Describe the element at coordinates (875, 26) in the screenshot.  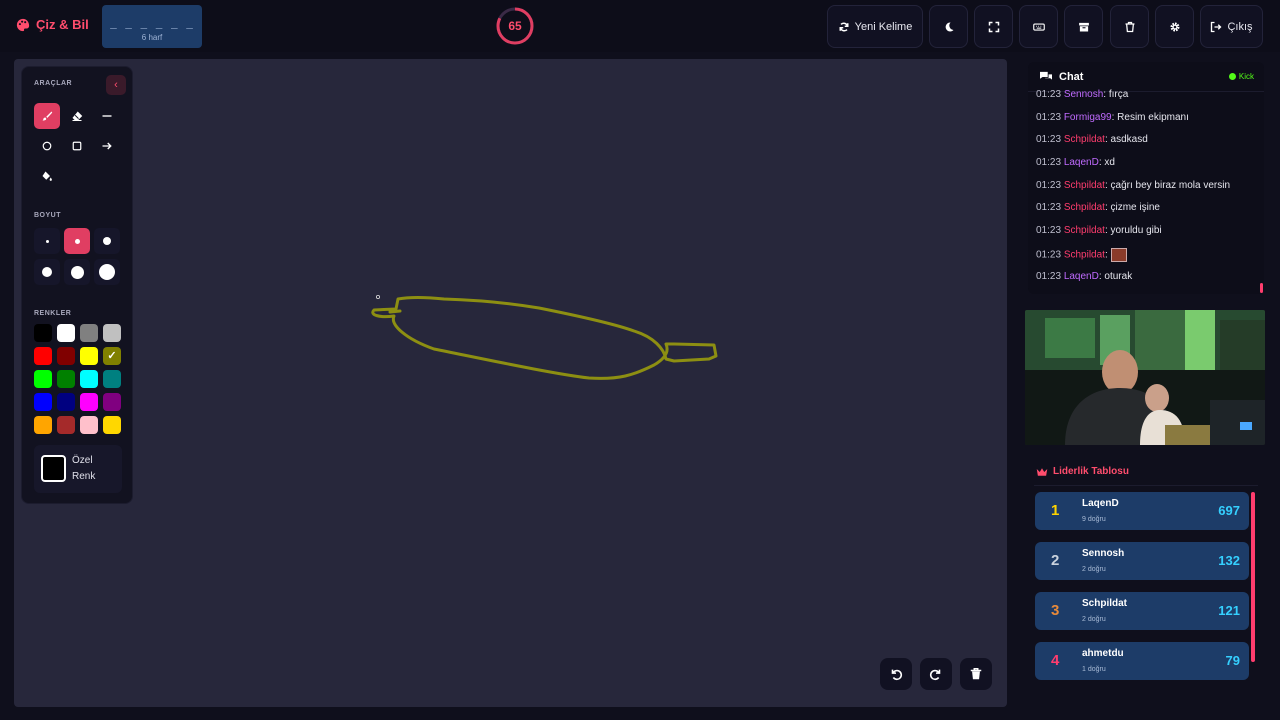
I see `new-word-button: Yeni Kelime` at that location.